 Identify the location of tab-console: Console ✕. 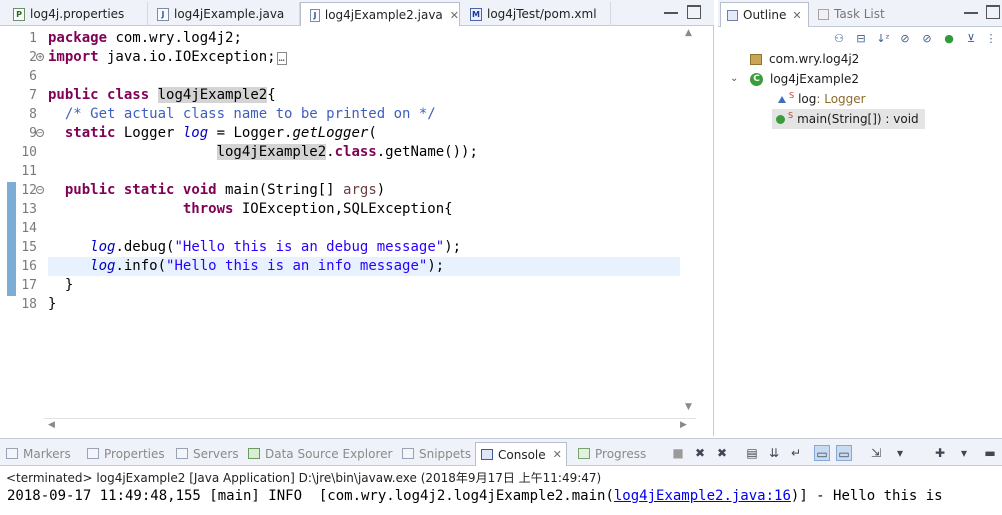
(521, 454).